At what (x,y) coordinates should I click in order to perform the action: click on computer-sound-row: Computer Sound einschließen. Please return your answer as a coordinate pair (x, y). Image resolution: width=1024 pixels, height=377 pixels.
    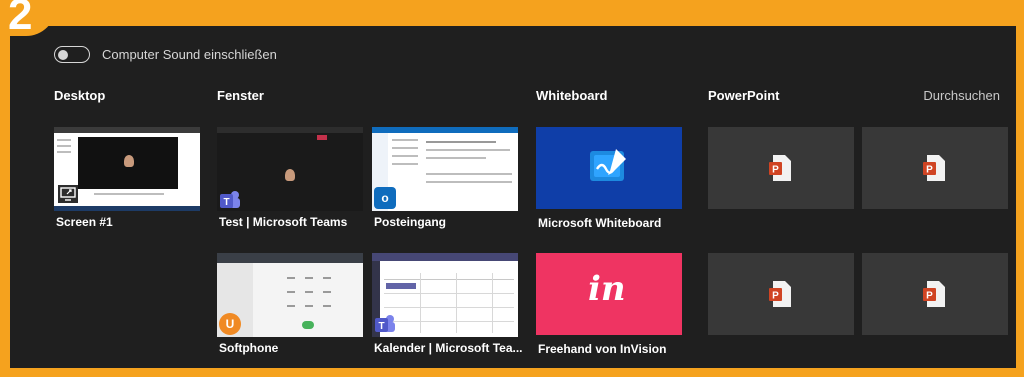
    Looking at the image, I should click on (165, 54).